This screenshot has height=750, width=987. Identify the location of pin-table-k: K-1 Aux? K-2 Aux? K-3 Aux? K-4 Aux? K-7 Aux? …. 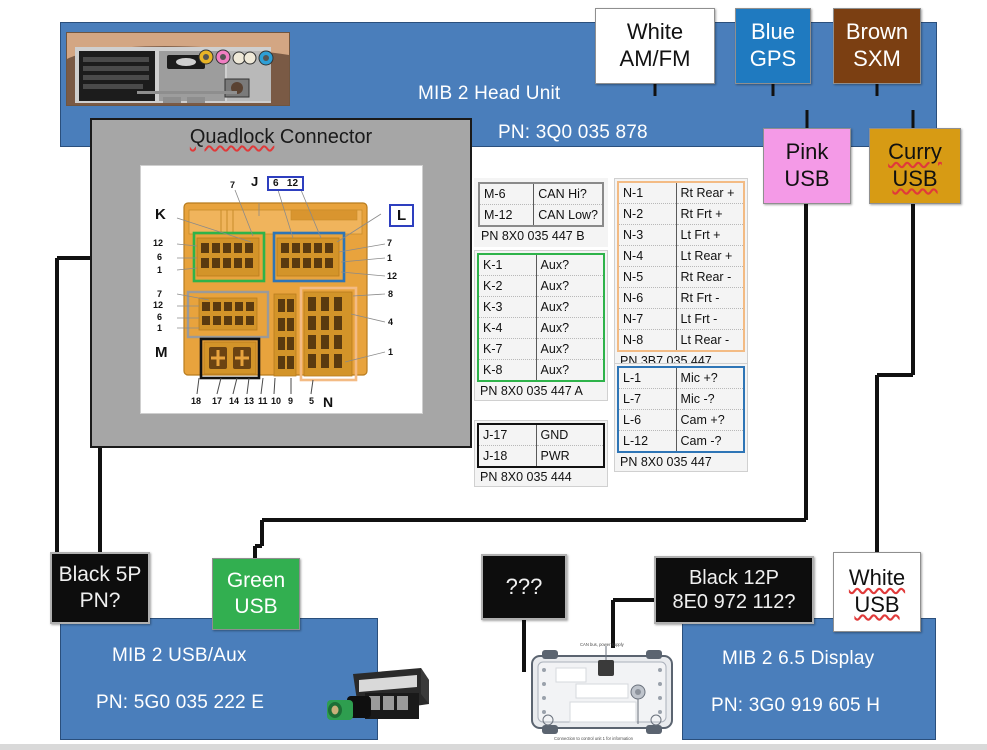
(541, 325).